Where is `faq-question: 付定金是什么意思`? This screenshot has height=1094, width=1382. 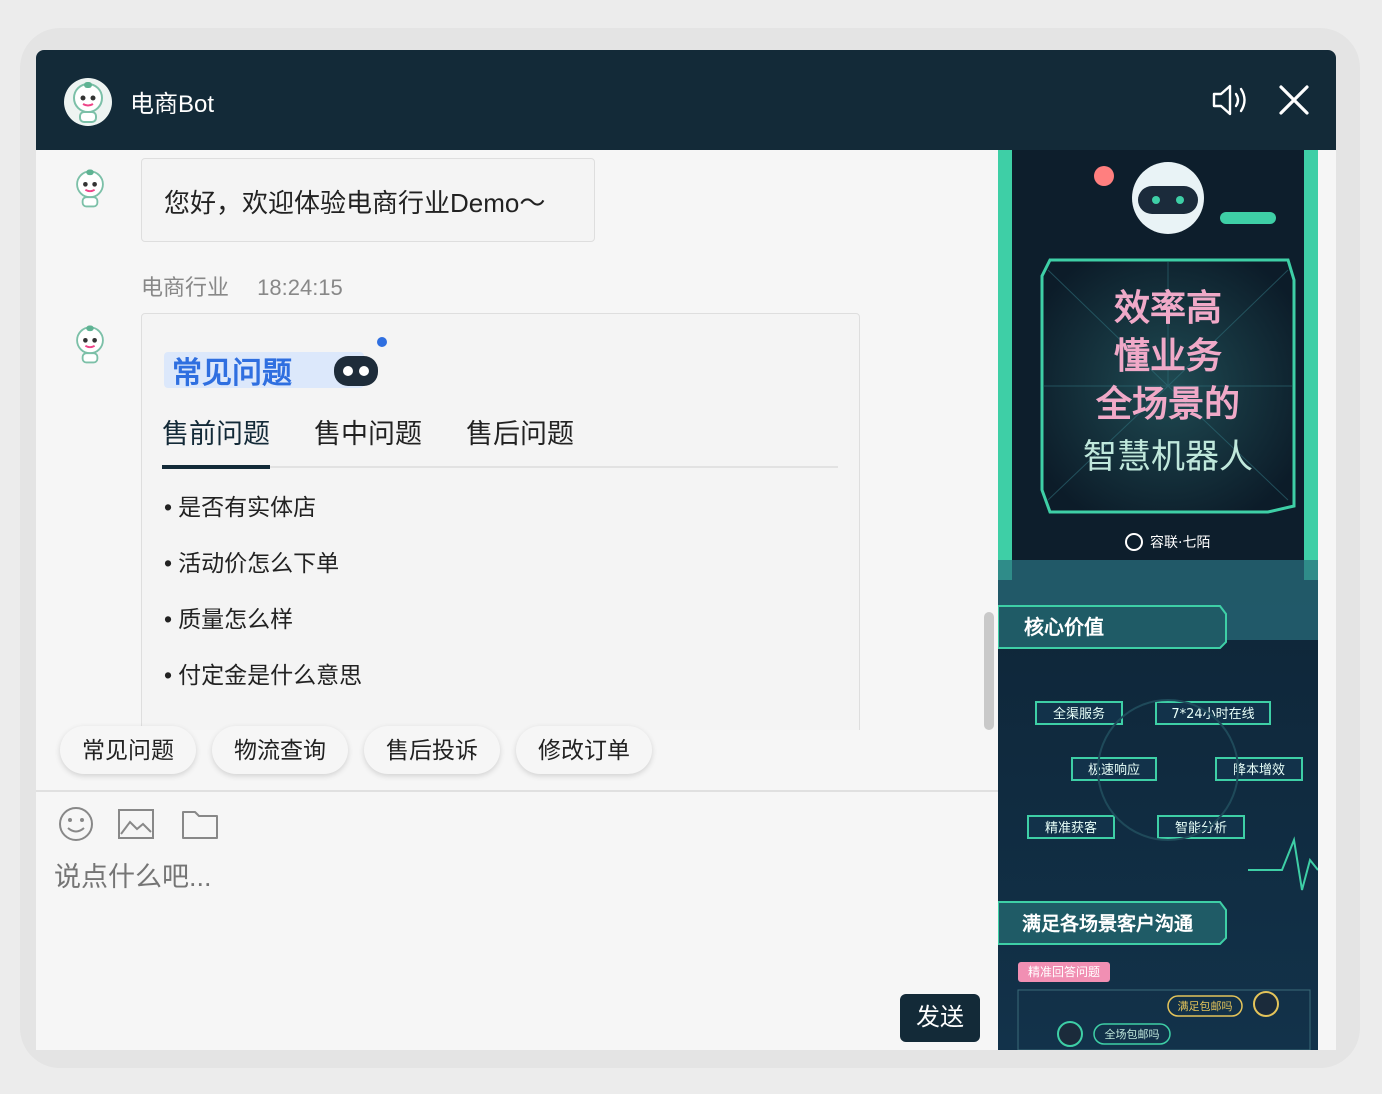 faq-question: 付定金是什么意思 is located at coordinates (263, 688).